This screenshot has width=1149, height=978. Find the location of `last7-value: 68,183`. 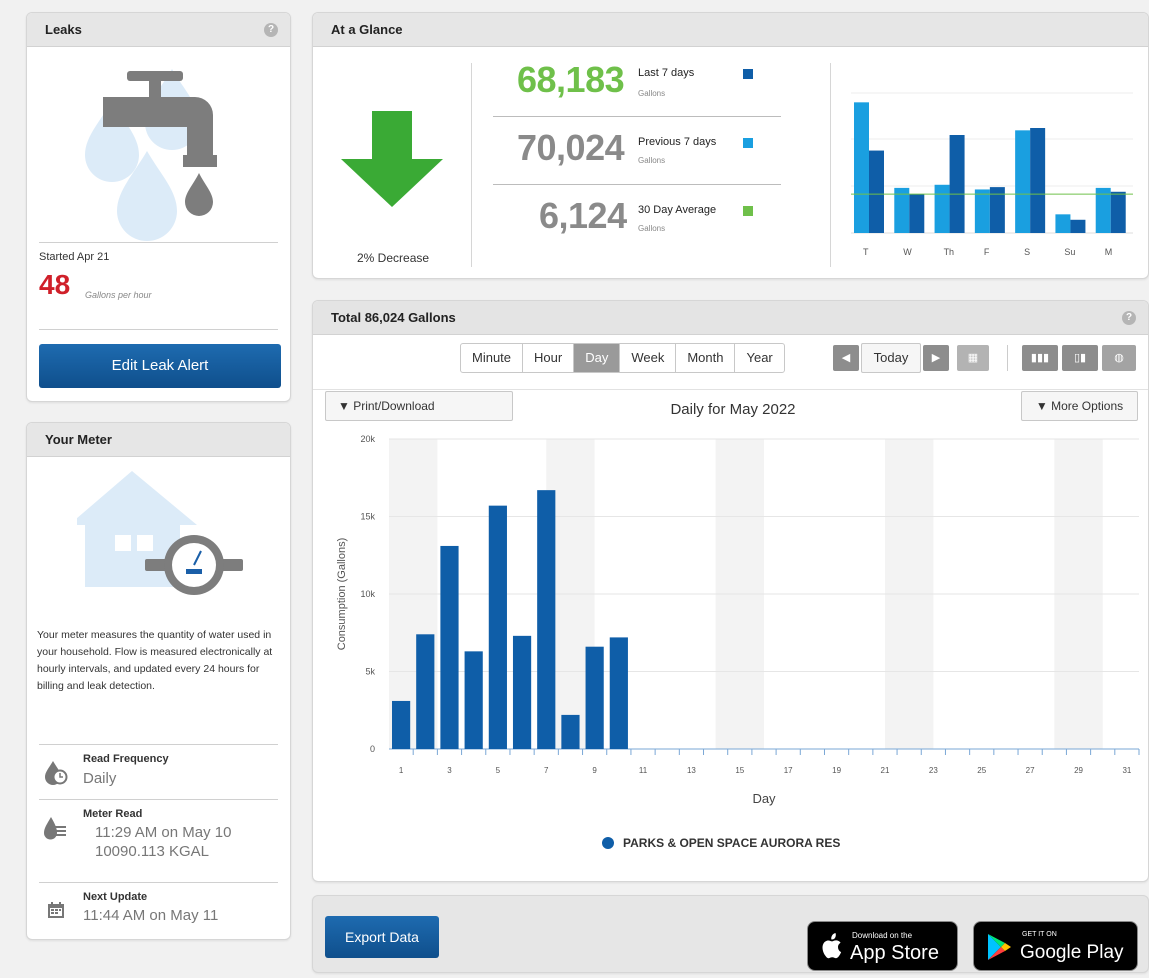

last7-value: 68,183 is located at coordinates (571, 79).